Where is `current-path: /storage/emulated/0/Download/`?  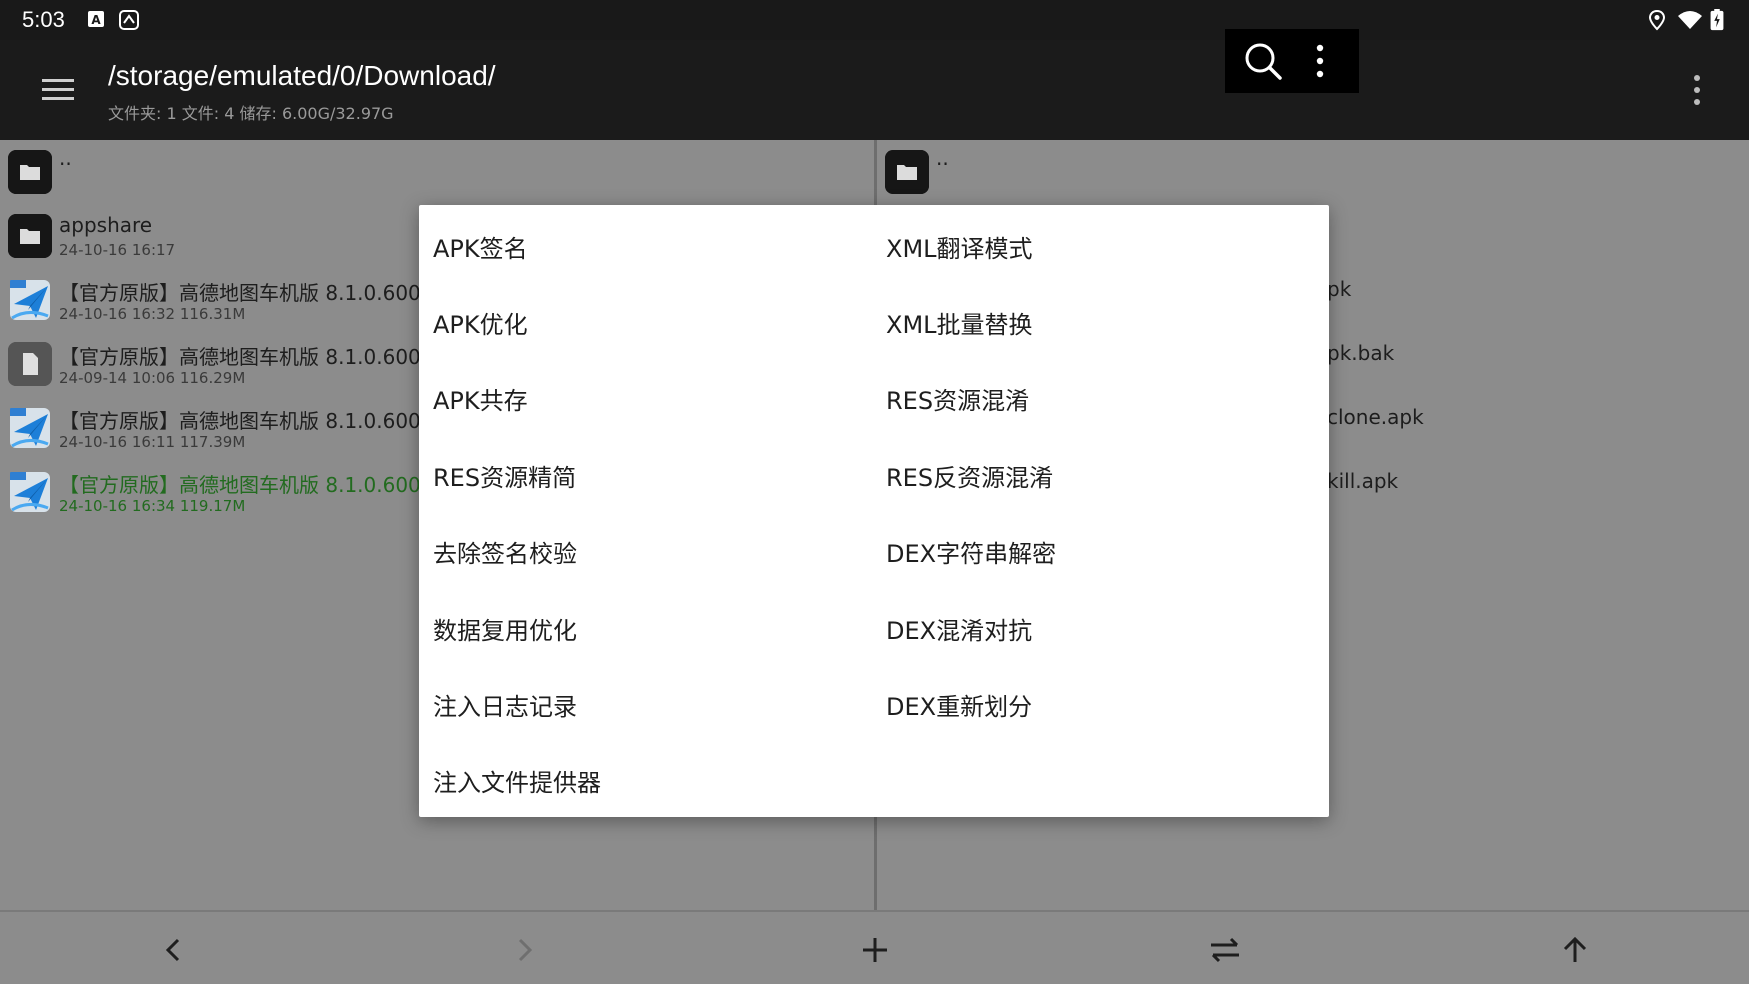 current-path: /storage/emulated/0/Download/ is located at coordinates (302, 75).